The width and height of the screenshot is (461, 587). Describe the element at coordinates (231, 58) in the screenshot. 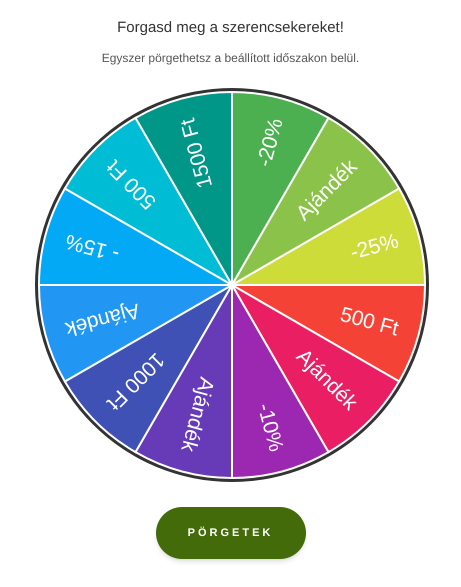

I see `subtitle: Egyszer pörgethetsz a beállított időszakon belül.` at that location.